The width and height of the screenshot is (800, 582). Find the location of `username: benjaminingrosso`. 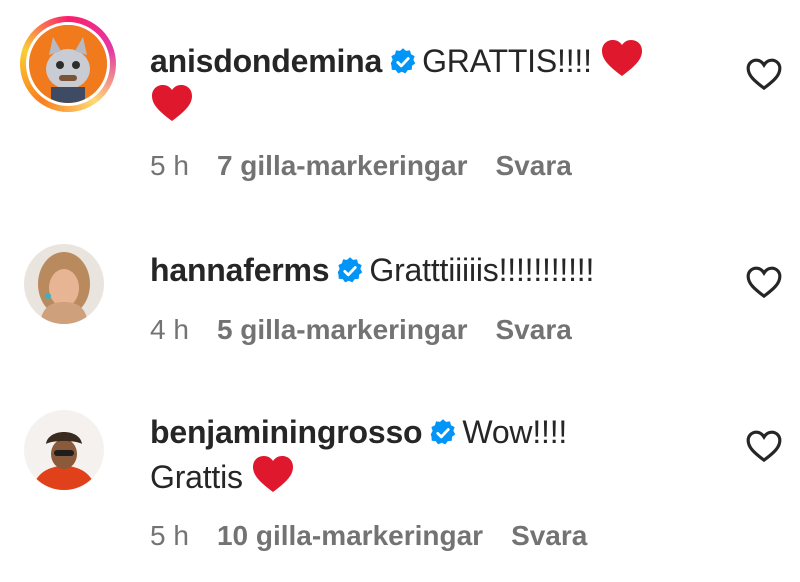

username: benjaminingrosso is located at coordinates (286, 432).